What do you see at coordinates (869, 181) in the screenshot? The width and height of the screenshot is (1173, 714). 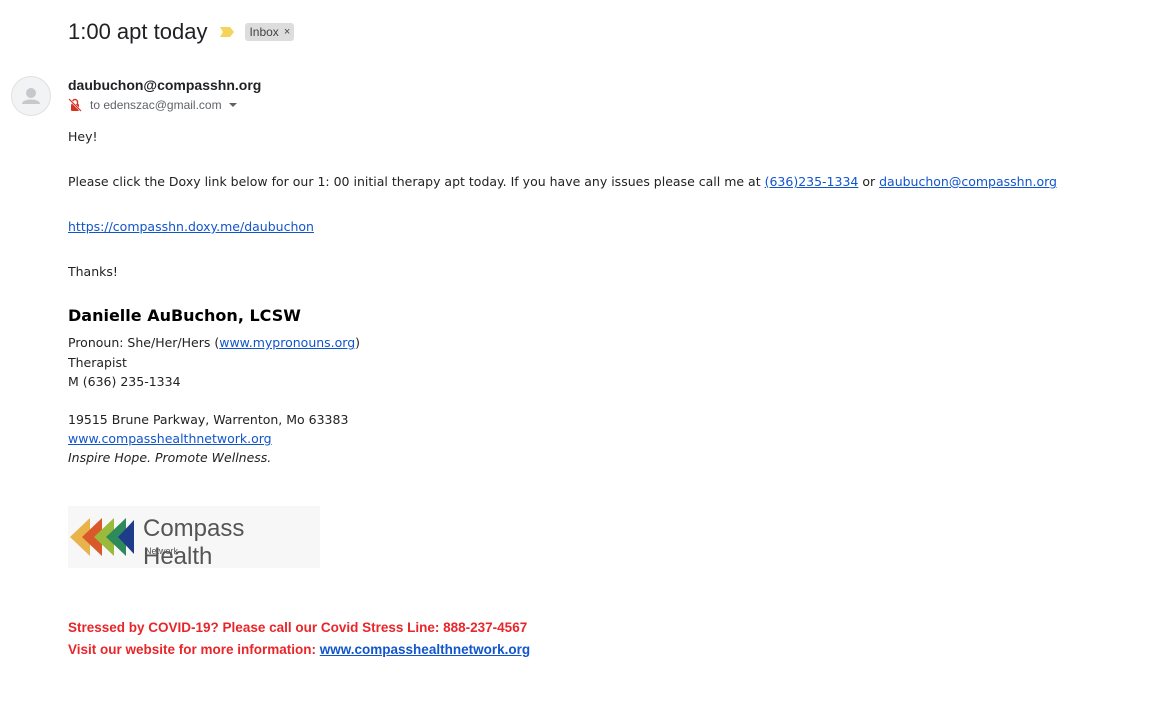 I see `or-text: or` at bounding box center [869, 181].